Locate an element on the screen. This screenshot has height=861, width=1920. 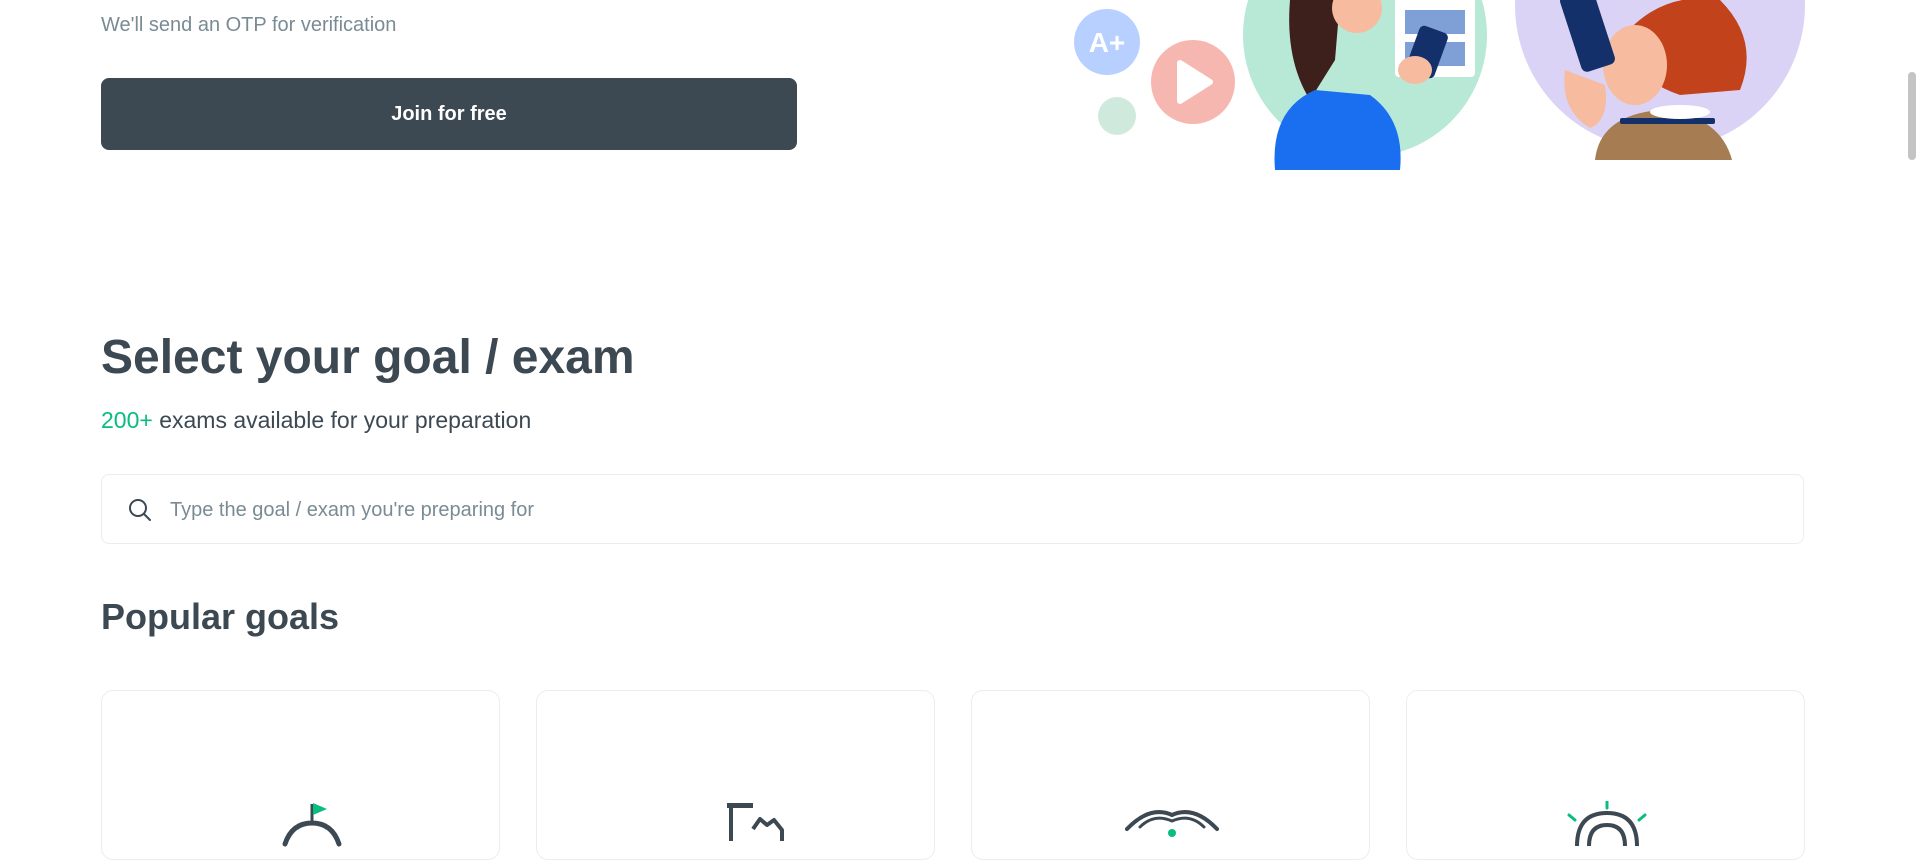
search-icon is located at coordinates (140, 510).